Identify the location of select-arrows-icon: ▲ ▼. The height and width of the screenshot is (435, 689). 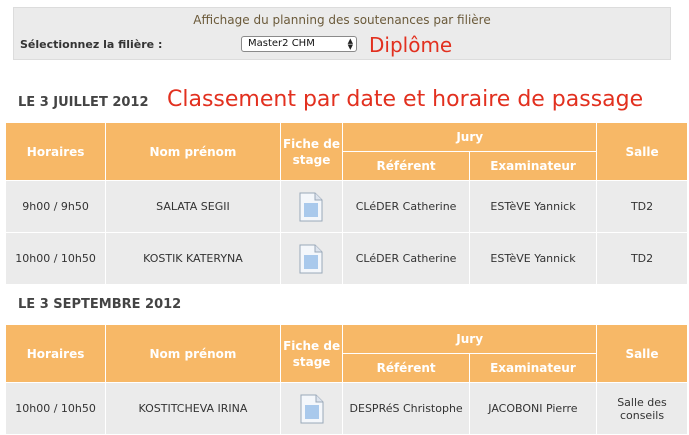
(350, 44).